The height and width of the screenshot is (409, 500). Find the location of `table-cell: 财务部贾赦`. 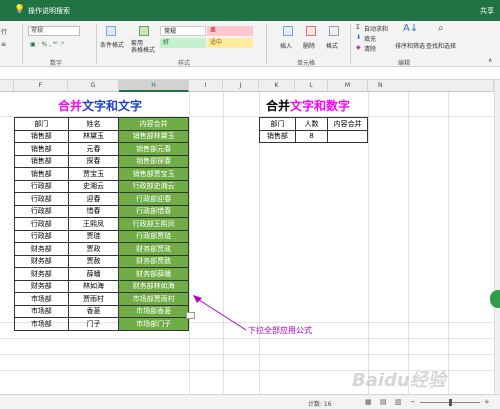

table-cell: 财务部贾赦 is located at coordinates (153, 261).